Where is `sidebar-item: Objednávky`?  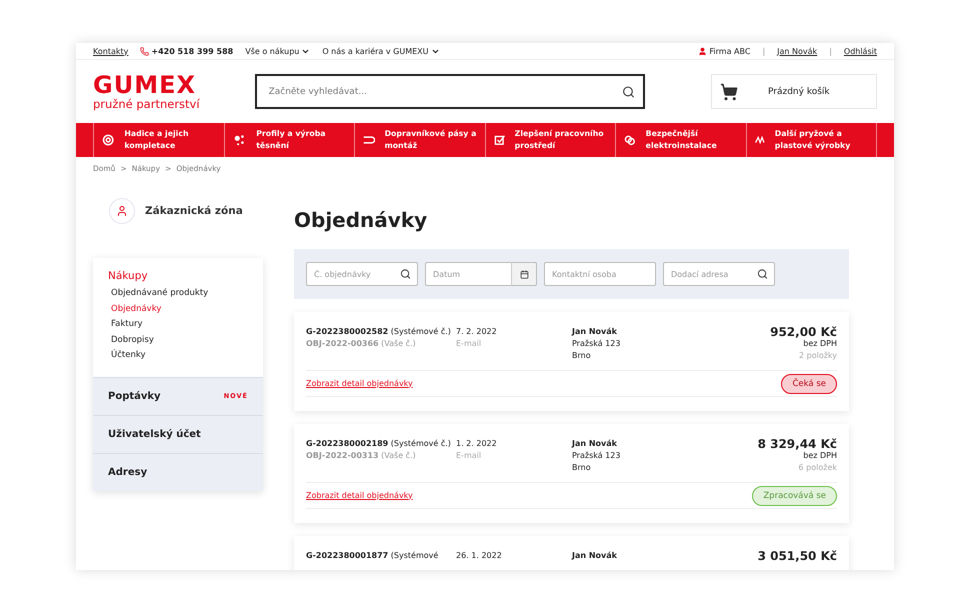
sidebar-item: Objednávky is located at coordinates (178, 309).